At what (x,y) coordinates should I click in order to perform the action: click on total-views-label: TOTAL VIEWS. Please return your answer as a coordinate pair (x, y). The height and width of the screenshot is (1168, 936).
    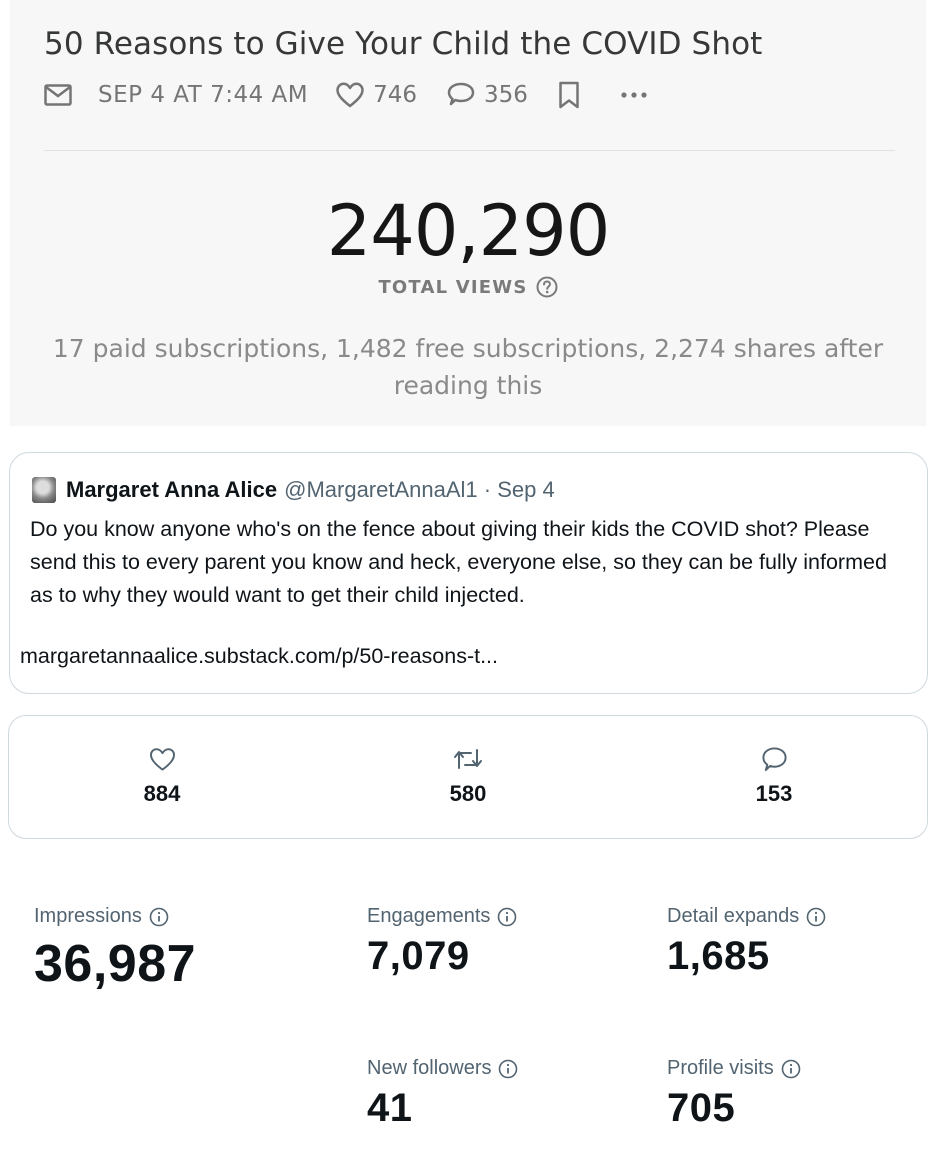
    Looking at the image, I should click on (468, 287).